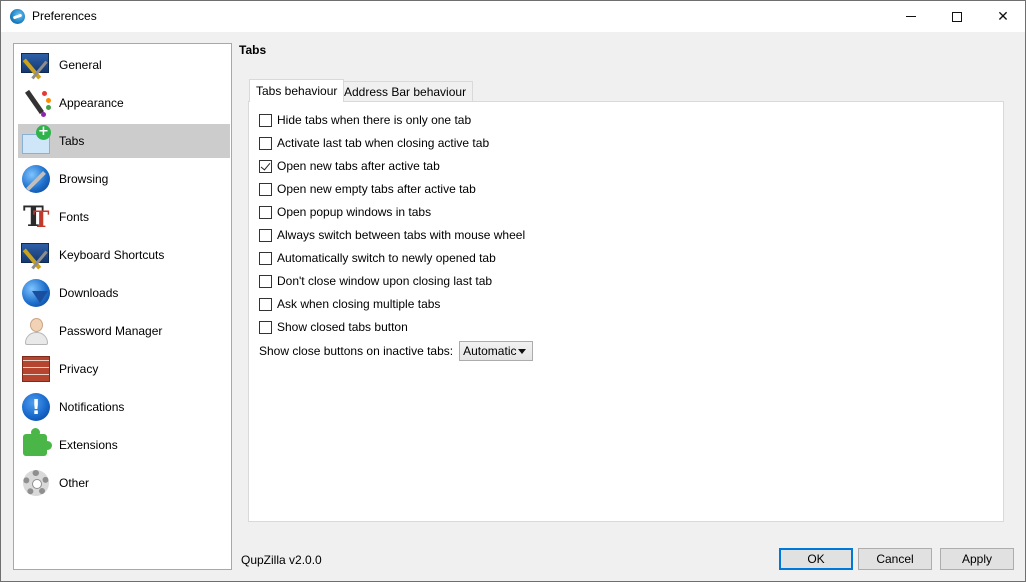  What do you see at coordinates (124, 483) in the screenshot?
I see `sidebar-item-other: Other` at bounding box center [124, 483].